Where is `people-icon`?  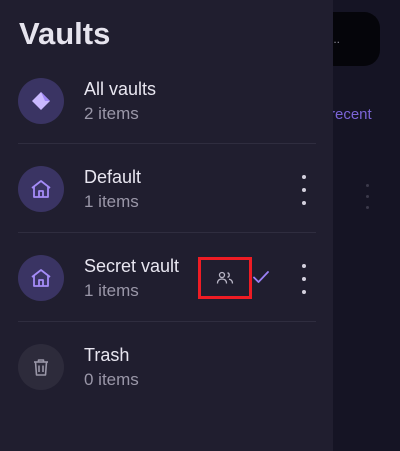
people-icon is located at coordinates (225, 277).